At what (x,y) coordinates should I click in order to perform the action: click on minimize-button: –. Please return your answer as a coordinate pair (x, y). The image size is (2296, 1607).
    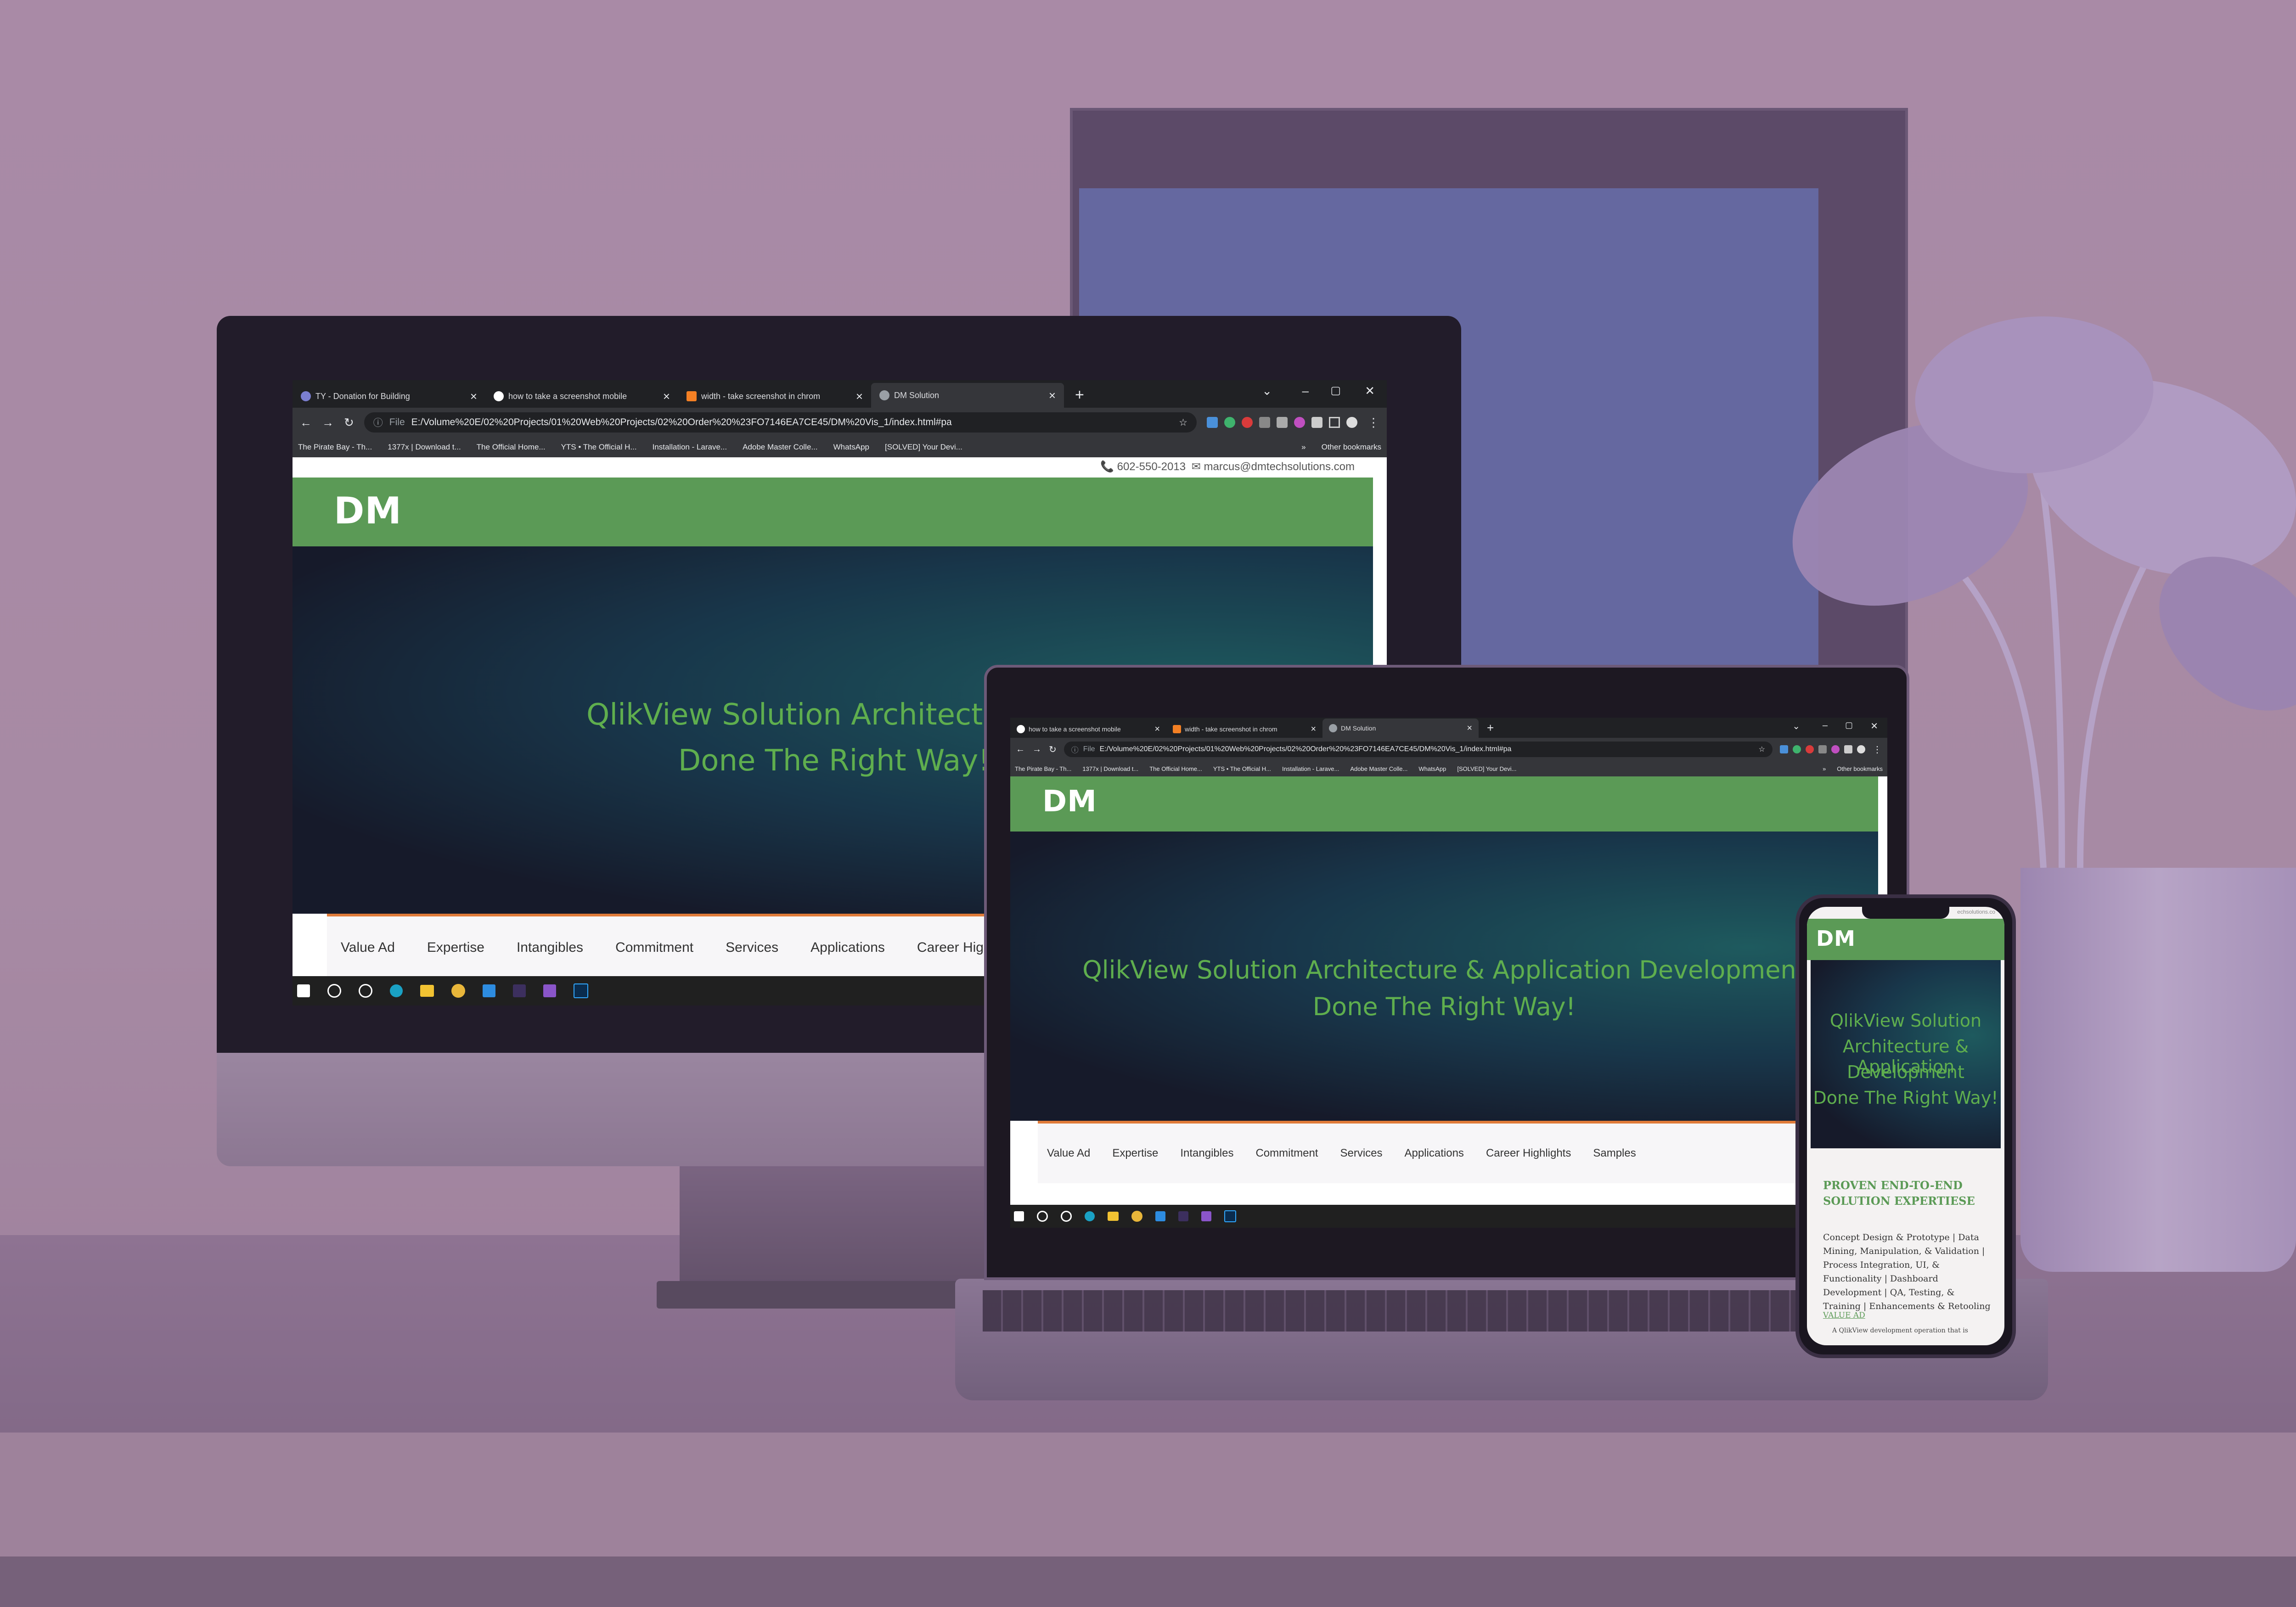
    Looking at the image, I should click on (1825, 725).